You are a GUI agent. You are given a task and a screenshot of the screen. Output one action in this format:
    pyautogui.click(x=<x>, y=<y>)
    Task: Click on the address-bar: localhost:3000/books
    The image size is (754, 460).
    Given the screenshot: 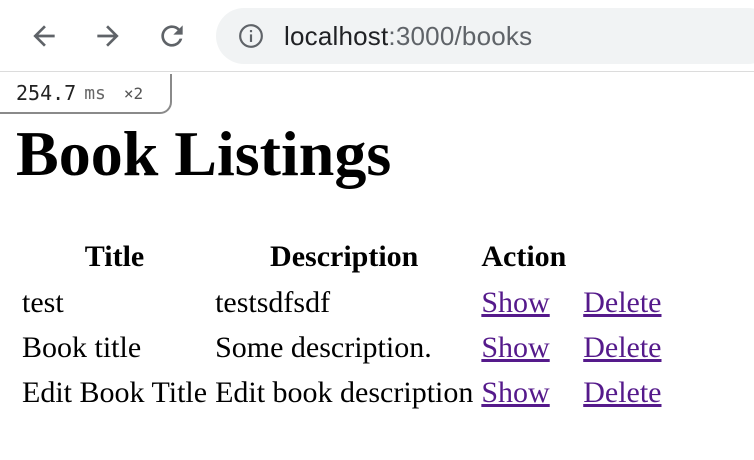 What is the action you would take?
    pyautogui.click(x=485, y=36)
    